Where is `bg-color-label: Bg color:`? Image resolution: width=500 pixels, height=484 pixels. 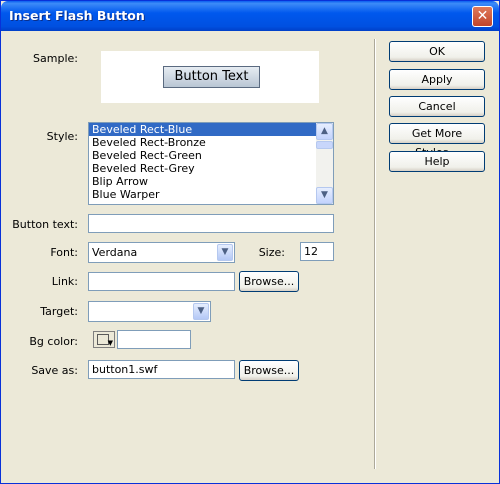
bg-color-label: Bg color: is located at coordinates (53, 341).